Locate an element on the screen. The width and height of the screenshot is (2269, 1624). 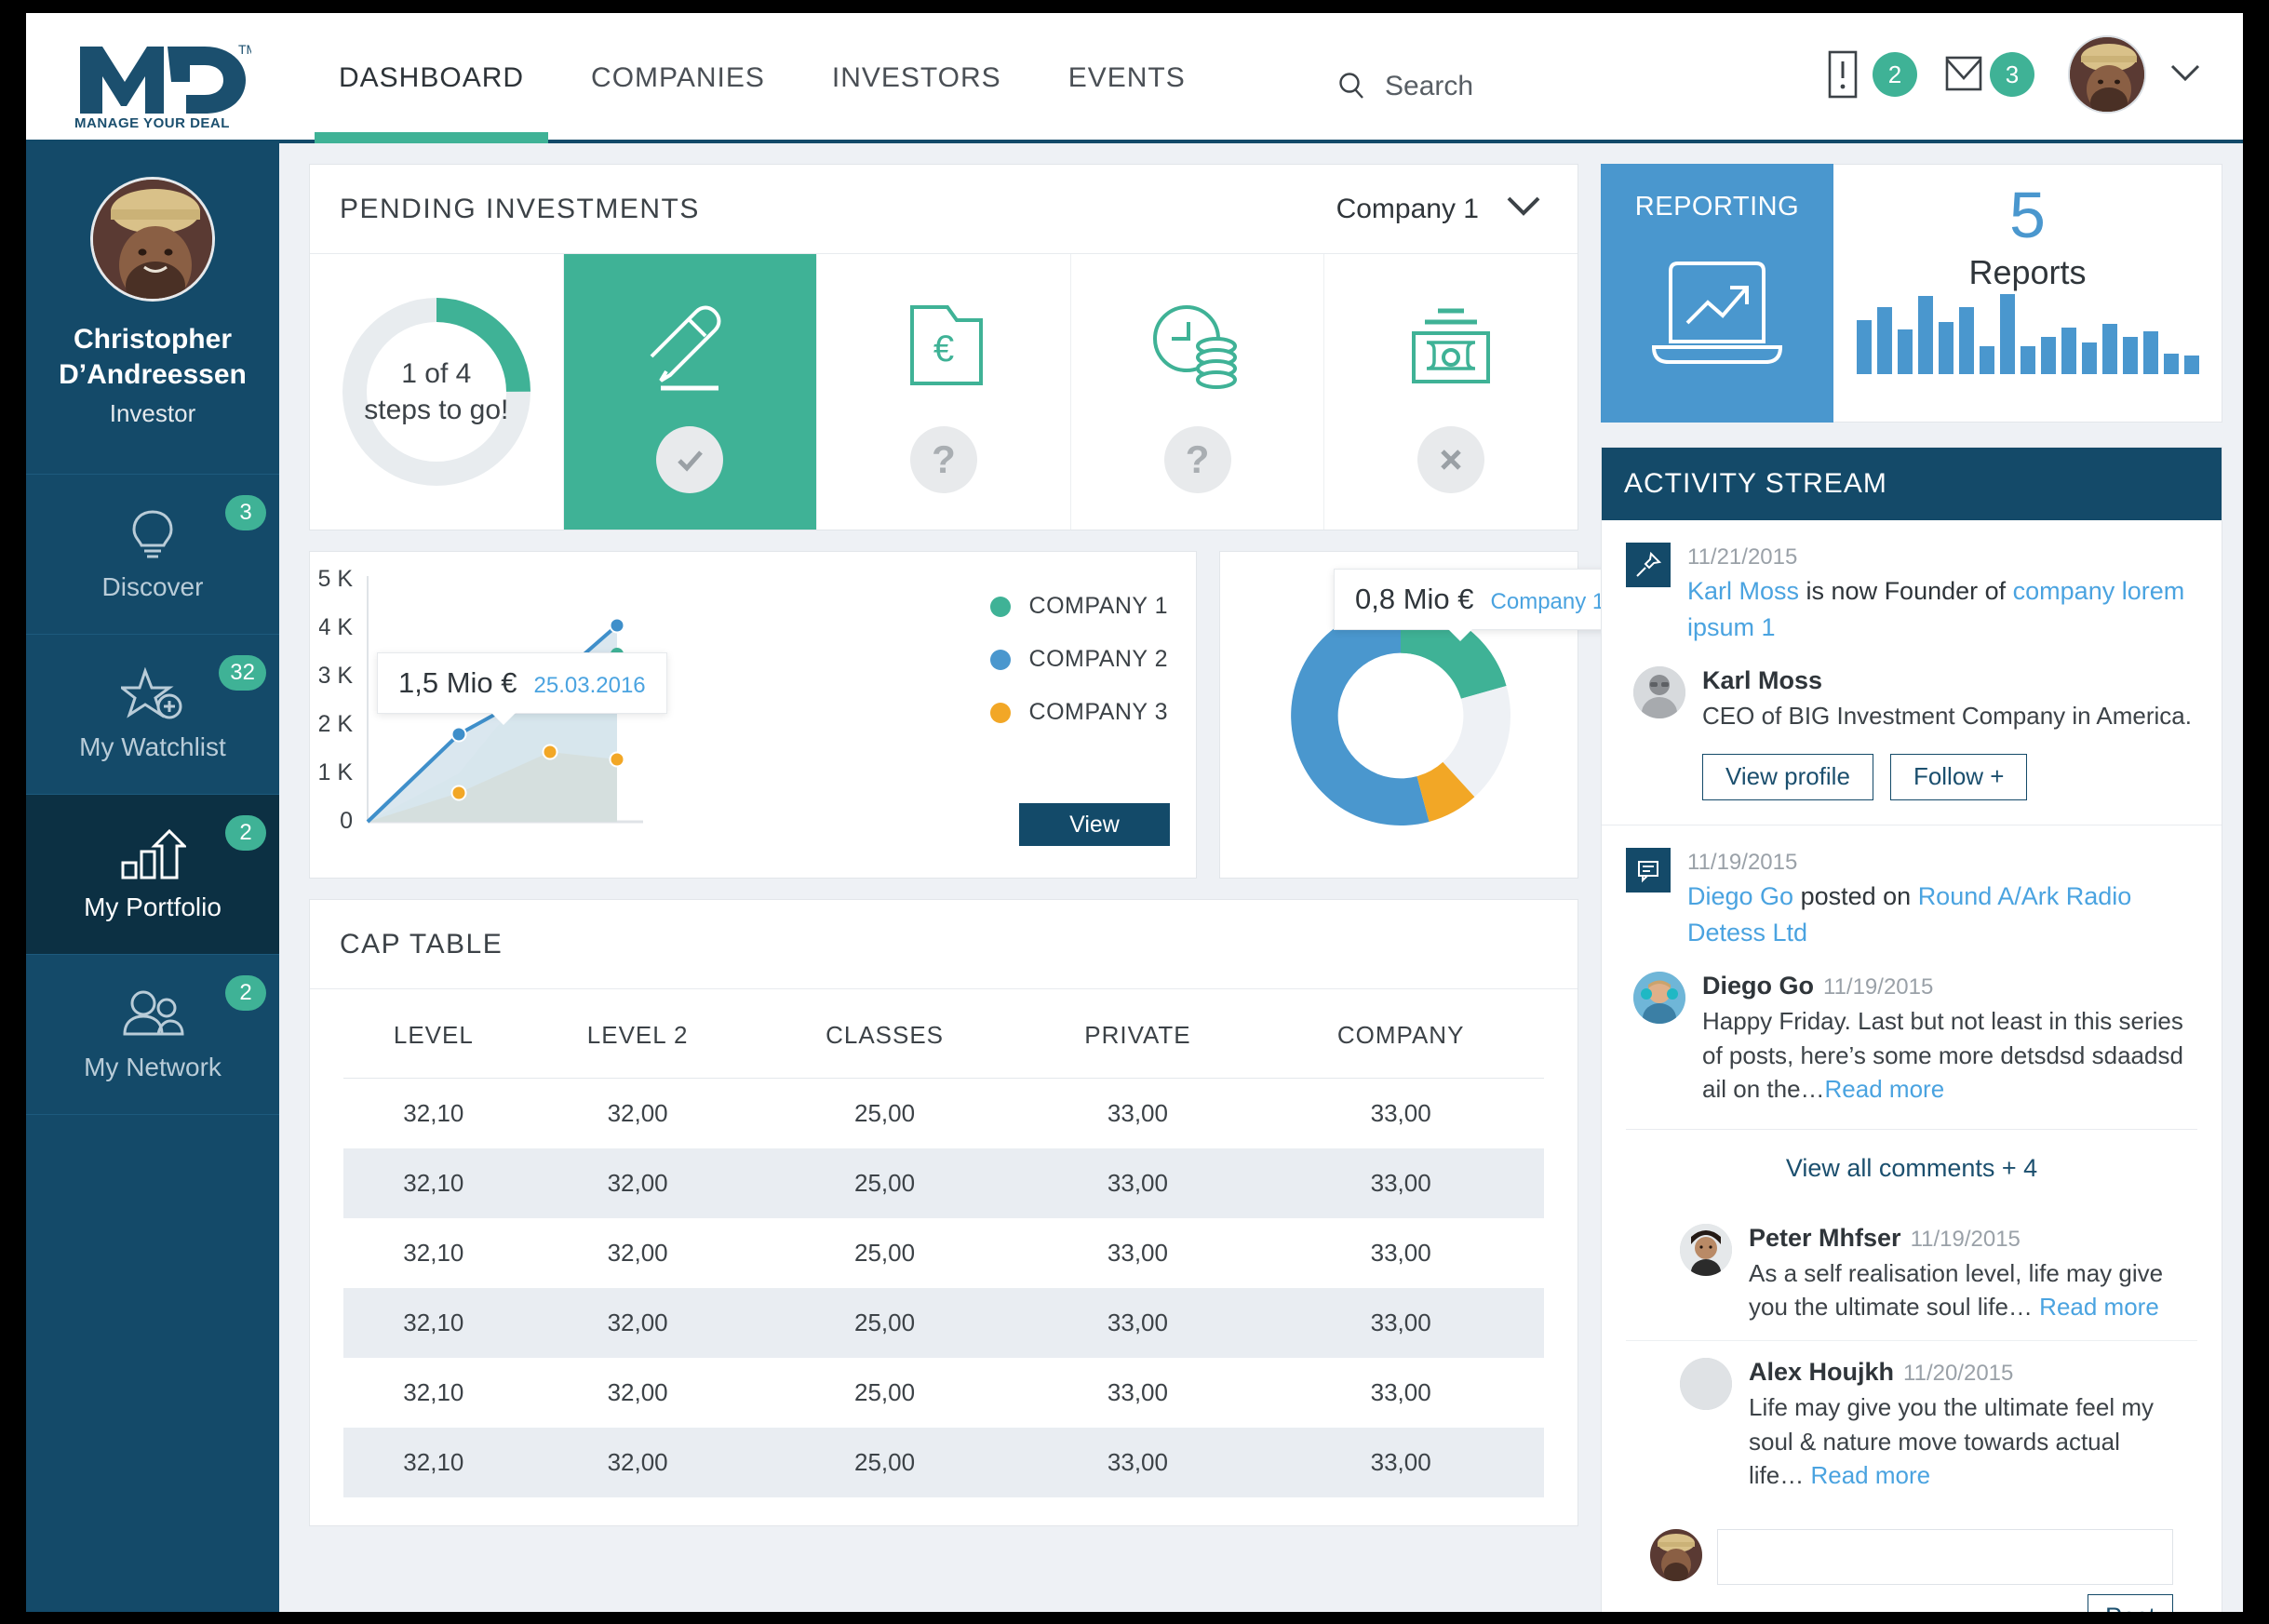
tab-dashboard: DASHBOARD is located at coordinates (431, 78).